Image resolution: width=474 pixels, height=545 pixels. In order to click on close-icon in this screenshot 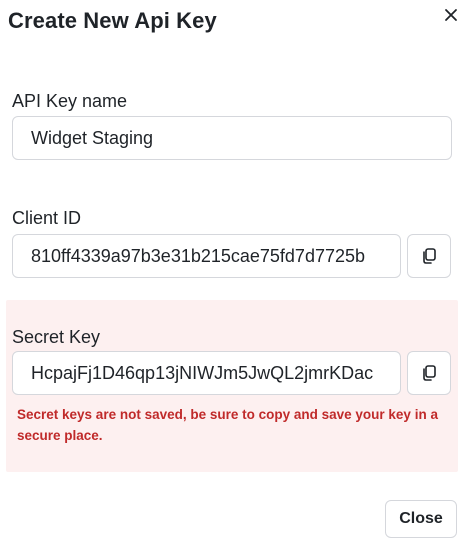, I will do `click(451, 15)`.